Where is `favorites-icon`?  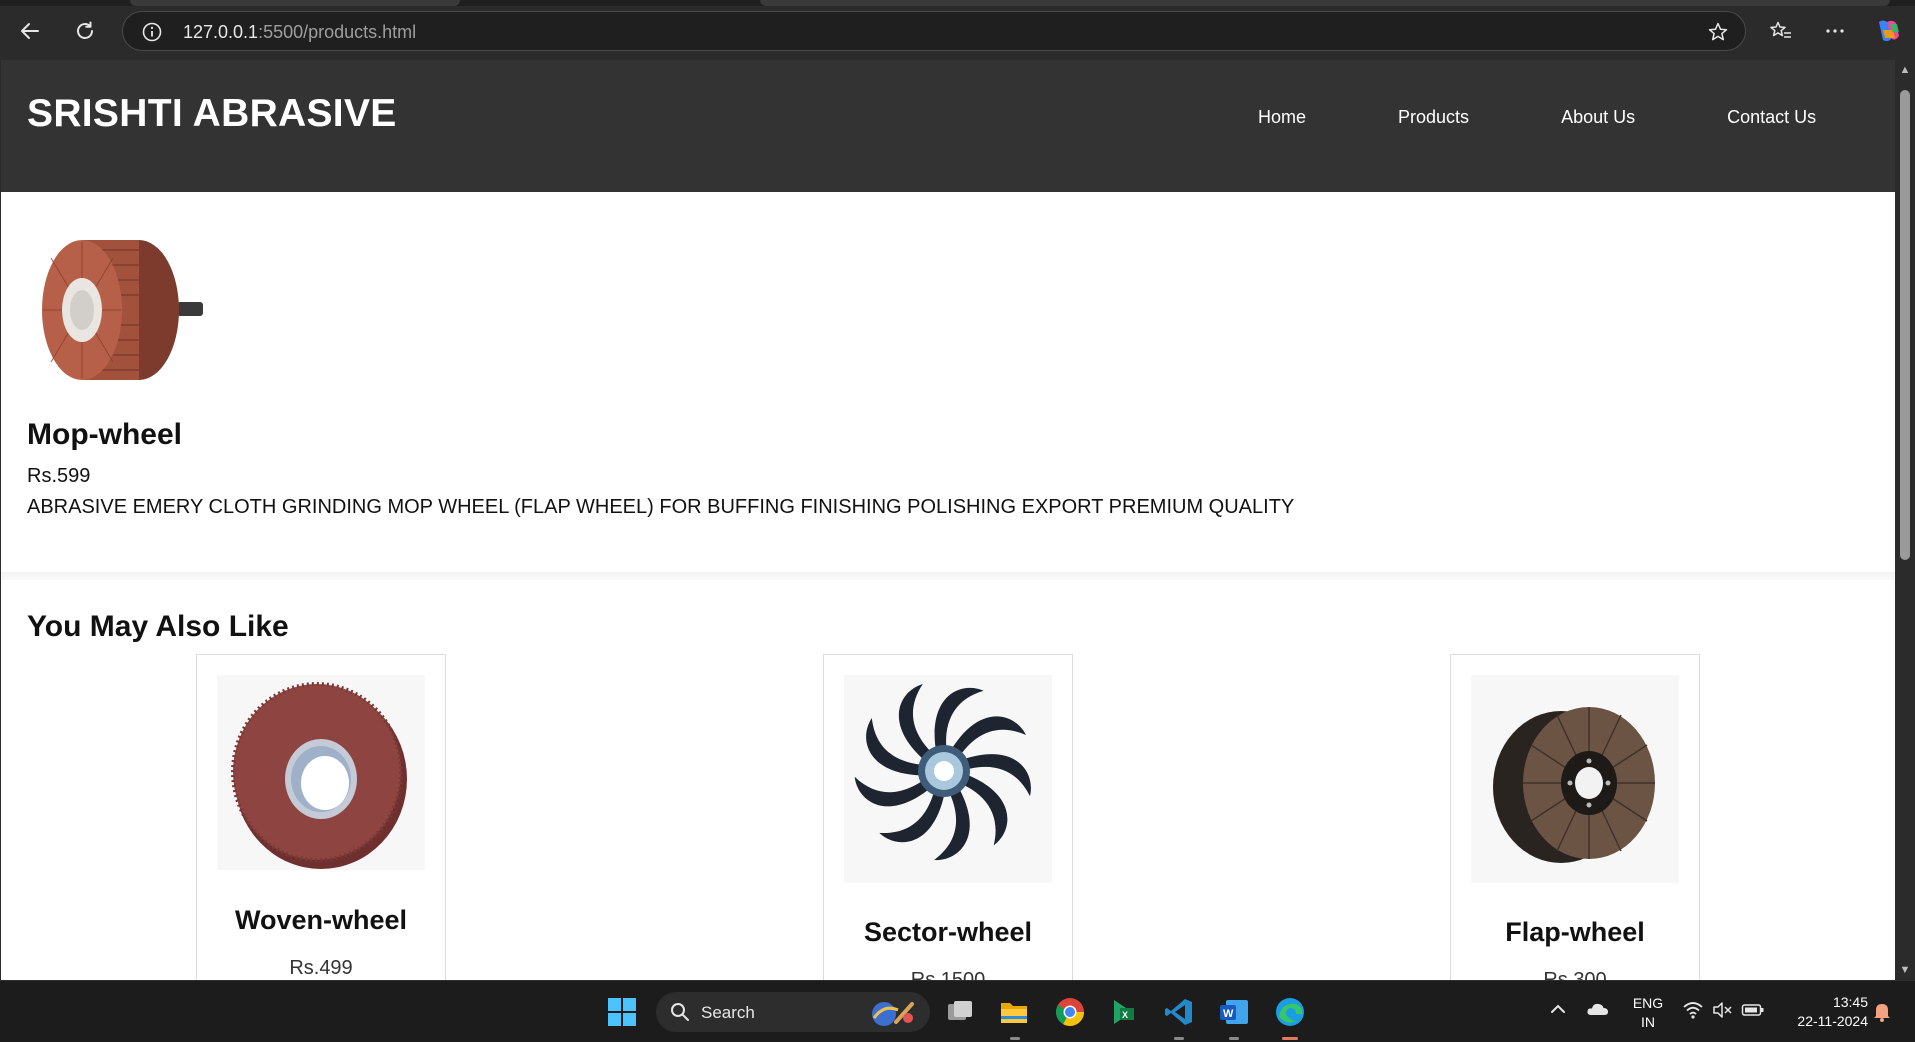 favorites-icon is located at coordinates (1781, 31).